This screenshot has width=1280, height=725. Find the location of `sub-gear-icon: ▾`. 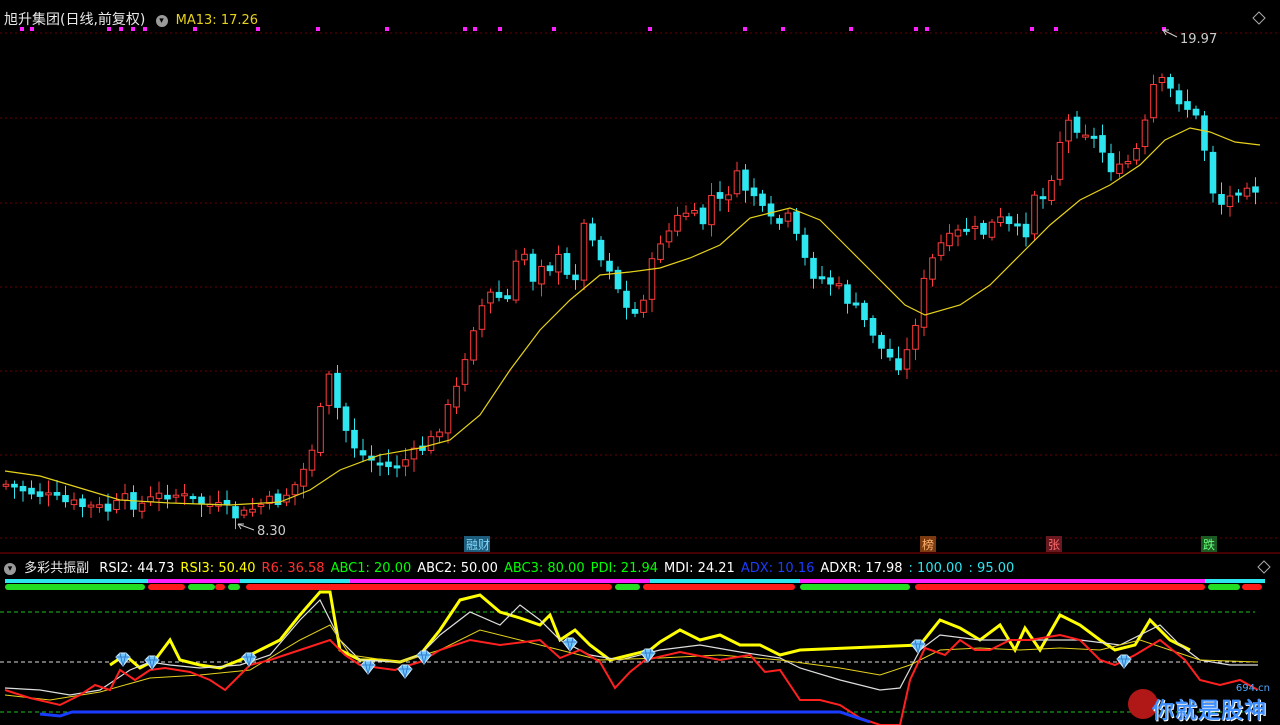

sub-gear-icon: ▾ is located at coordinates (10, 569).